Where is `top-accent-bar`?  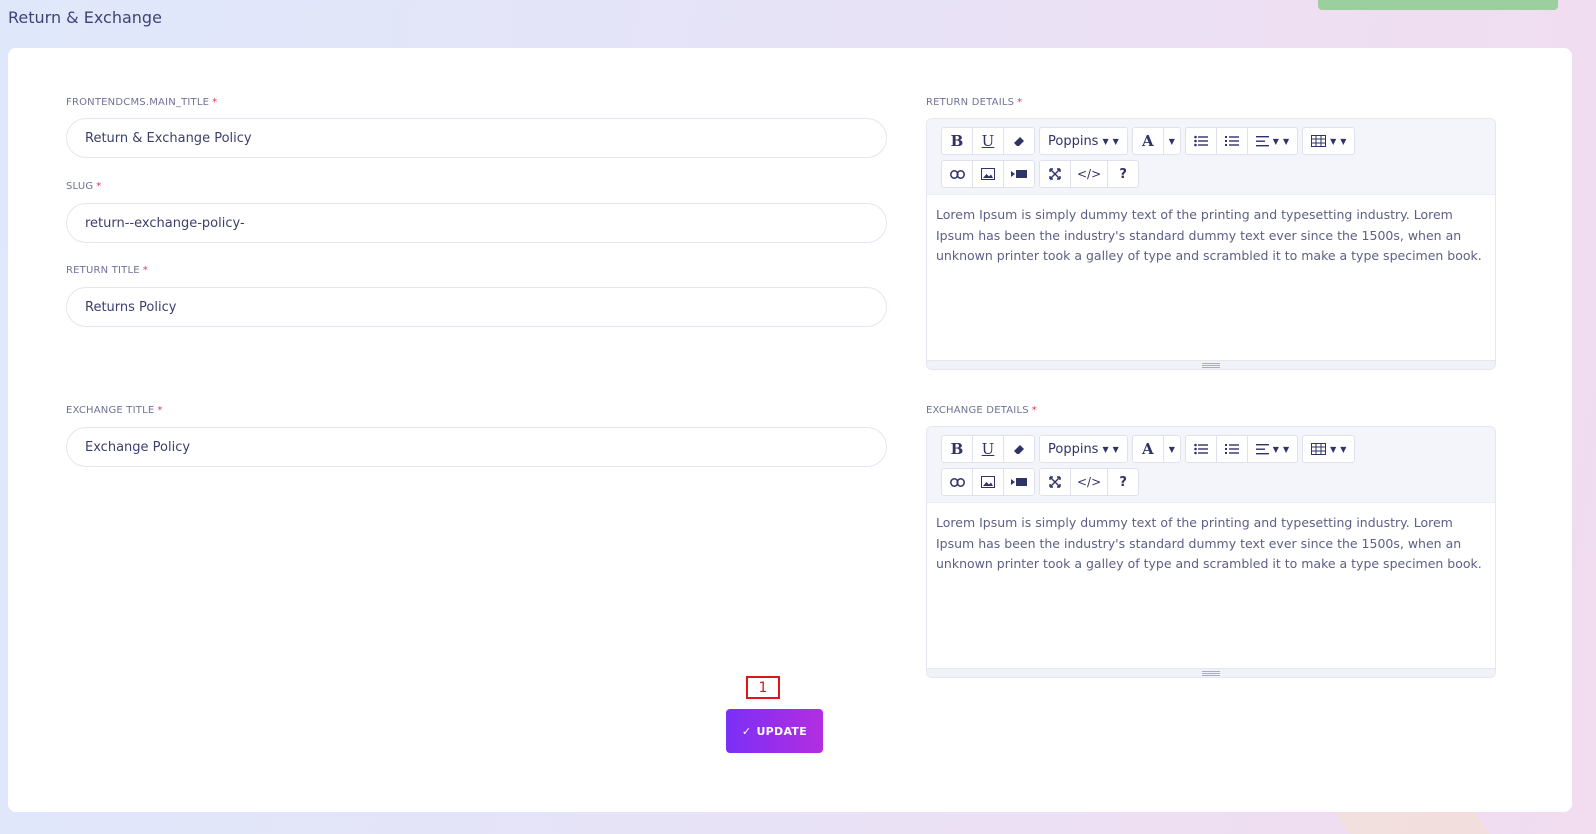
top-accent-bar is located at coordinates (1438, 5).